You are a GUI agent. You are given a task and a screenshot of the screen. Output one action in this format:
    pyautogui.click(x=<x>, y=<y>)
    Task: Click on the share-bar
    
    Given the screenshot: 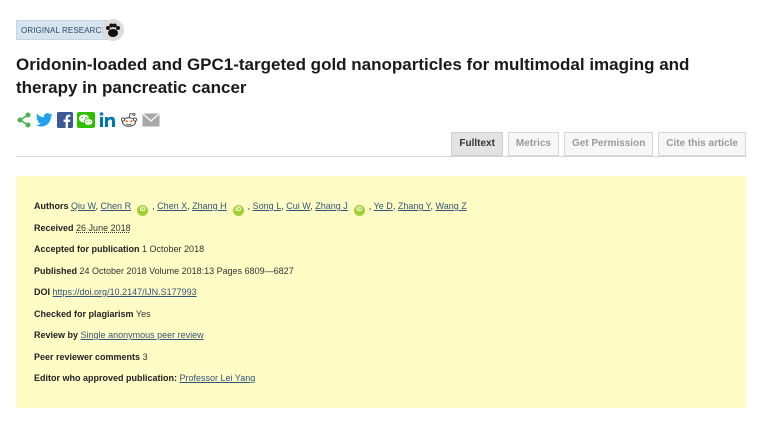 What is the action you would take?
    pyautogui.click(x=88, y=120)
    